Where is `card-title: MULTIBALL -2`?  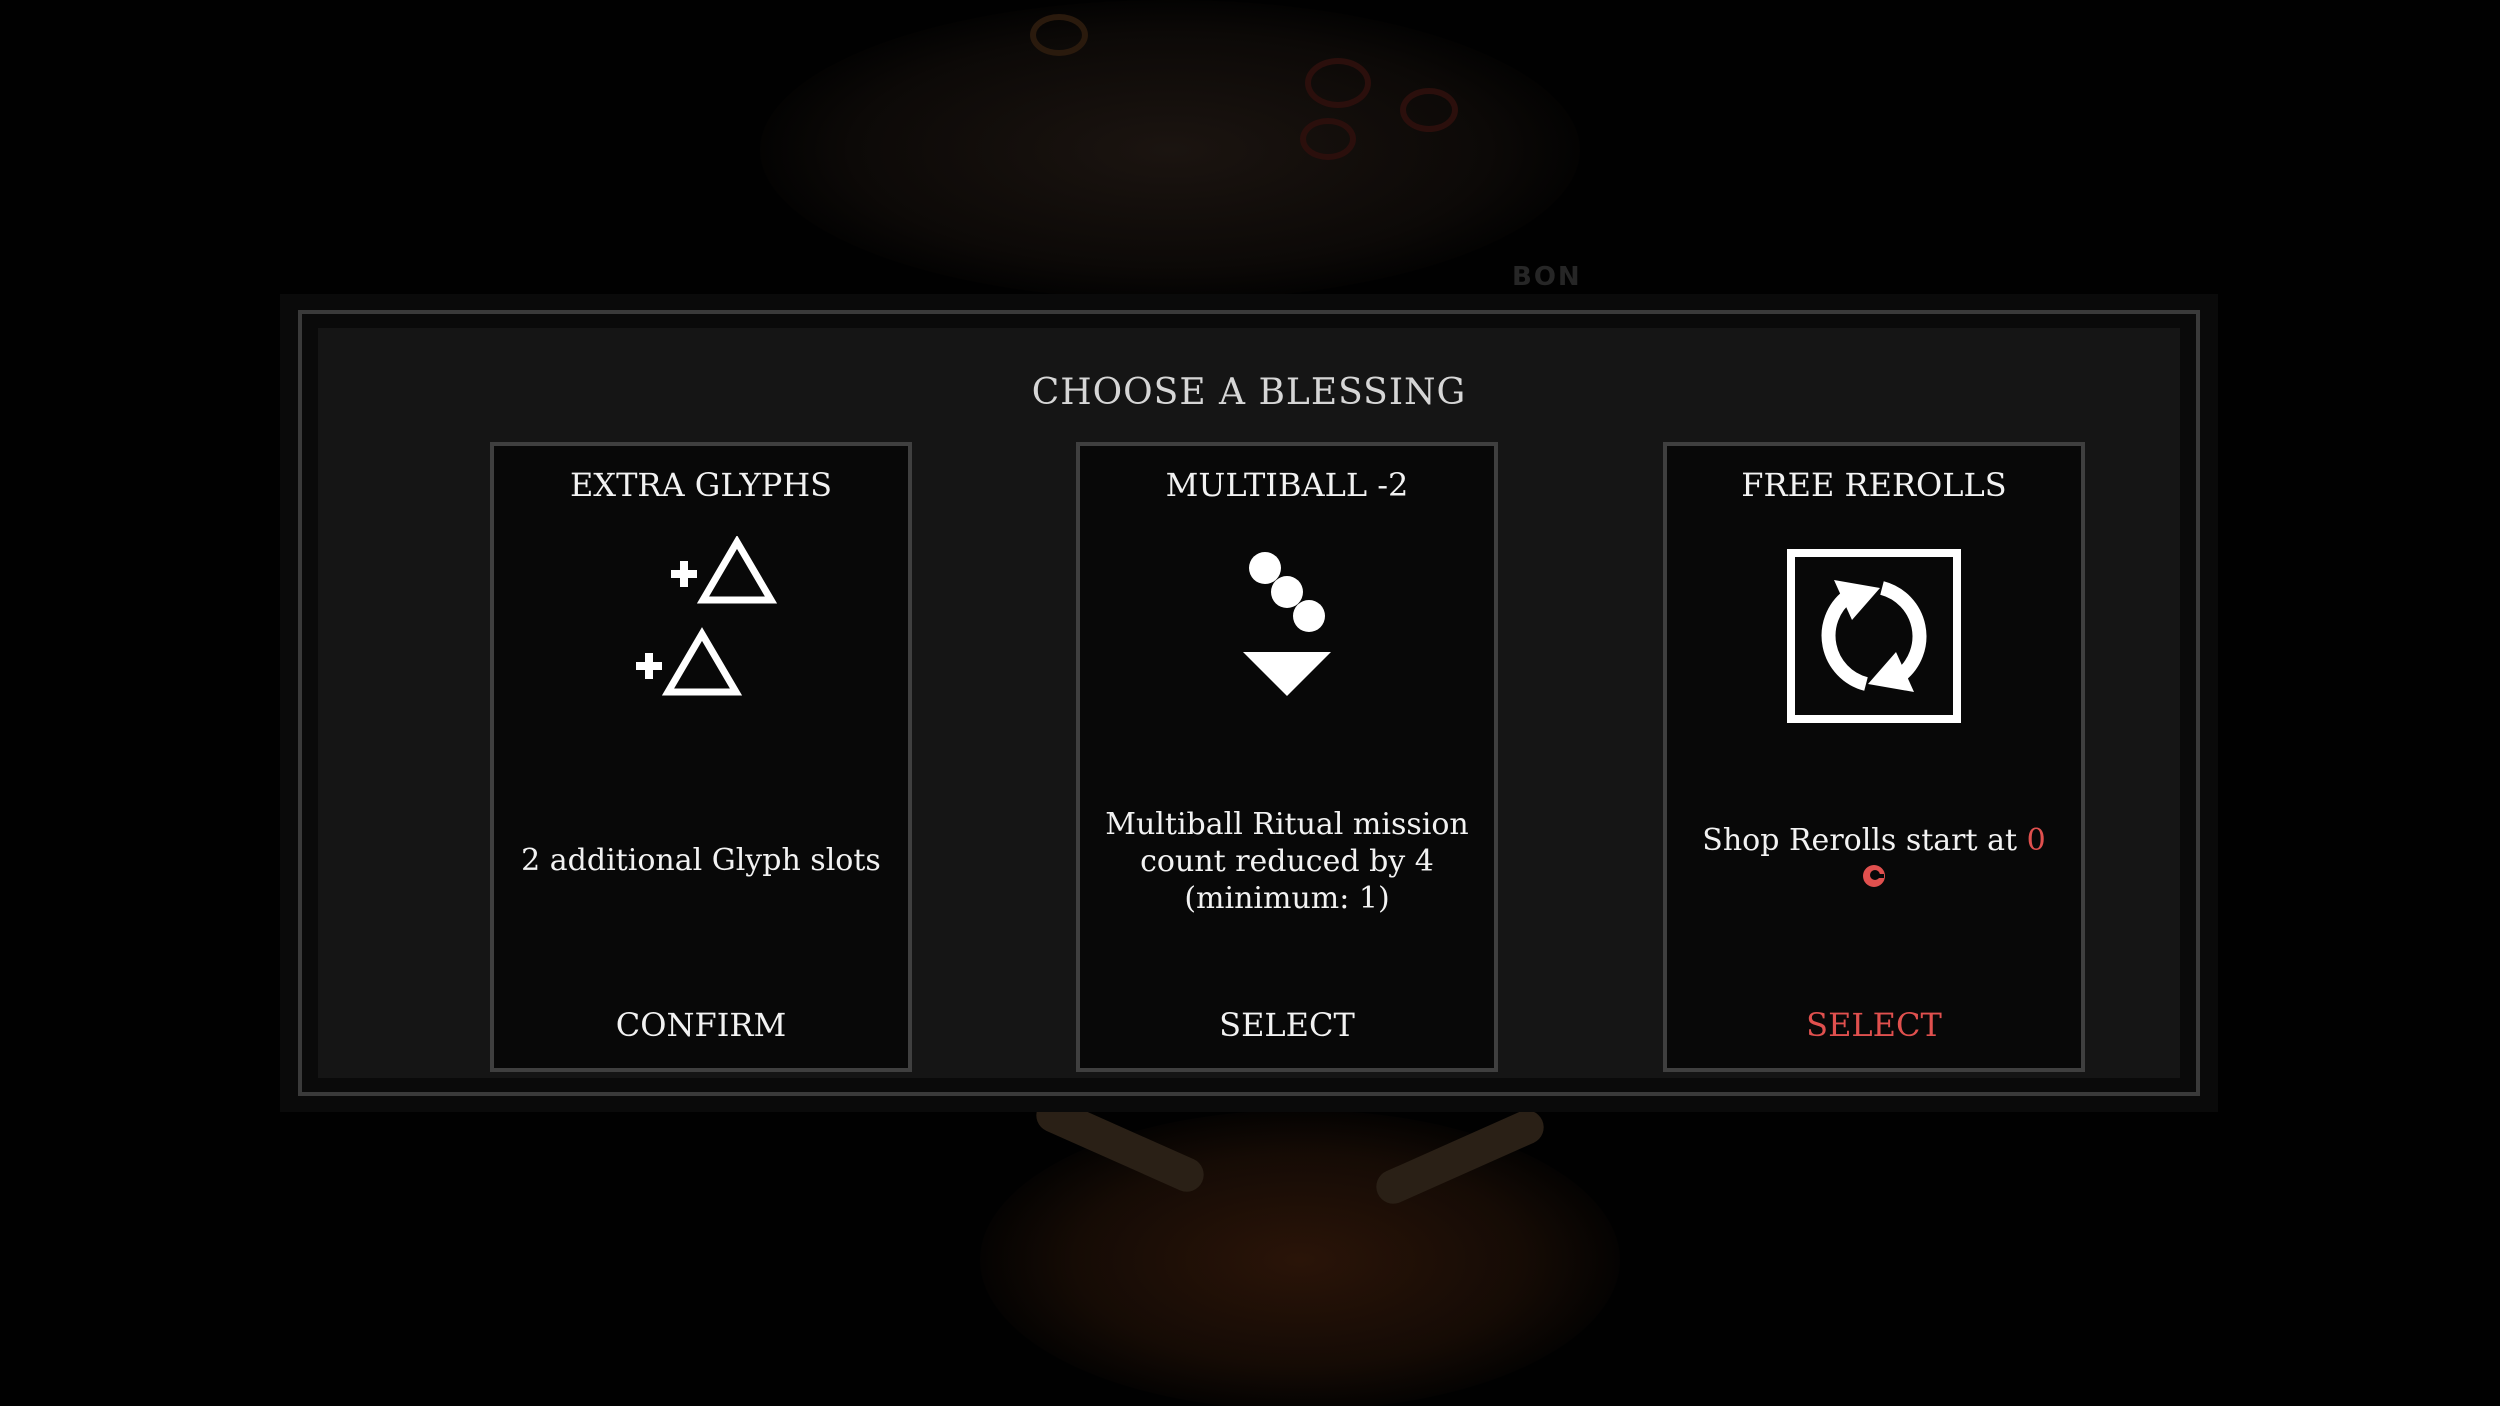 card-title: MULTIBALL -2 is located at coordinates (1287, 485).